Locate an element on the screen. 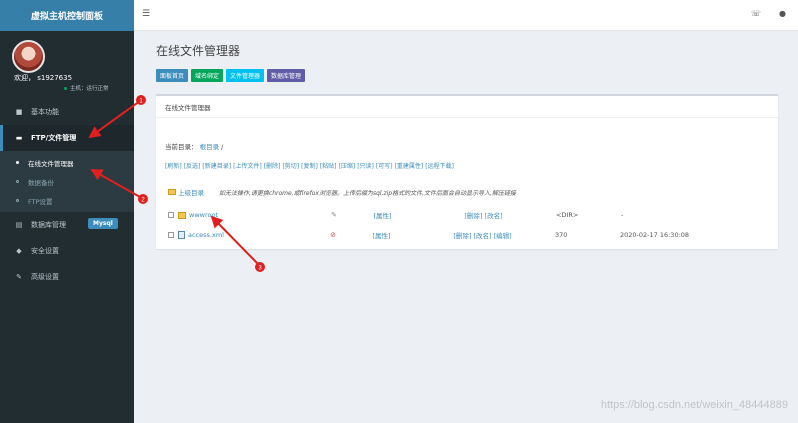 Image resolution: width=798 pixels, height=423 pixels. file-row: wwwroot ✎ [属性] [删除] [改名] <DIR> - is located at coordinates (468, 215).